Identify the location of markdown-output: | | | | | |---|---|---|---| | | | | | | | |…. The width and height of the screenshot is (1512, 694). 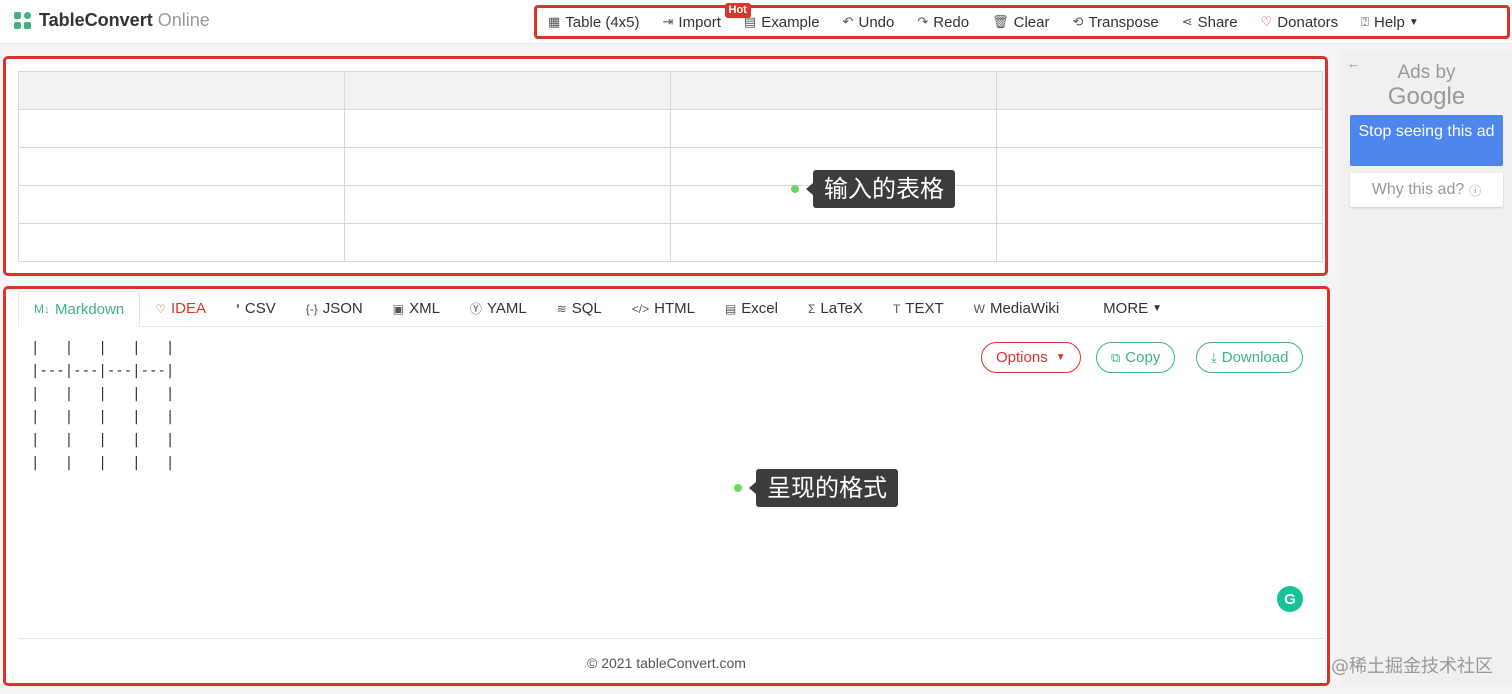
(102, 406).